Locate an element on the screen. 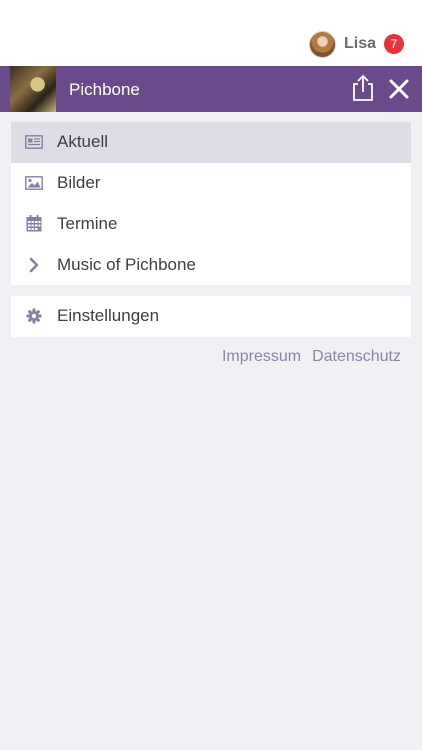 Image resolution: width=422 pixels, height=750 pixels. share-button is located at coordinates (363, 88).